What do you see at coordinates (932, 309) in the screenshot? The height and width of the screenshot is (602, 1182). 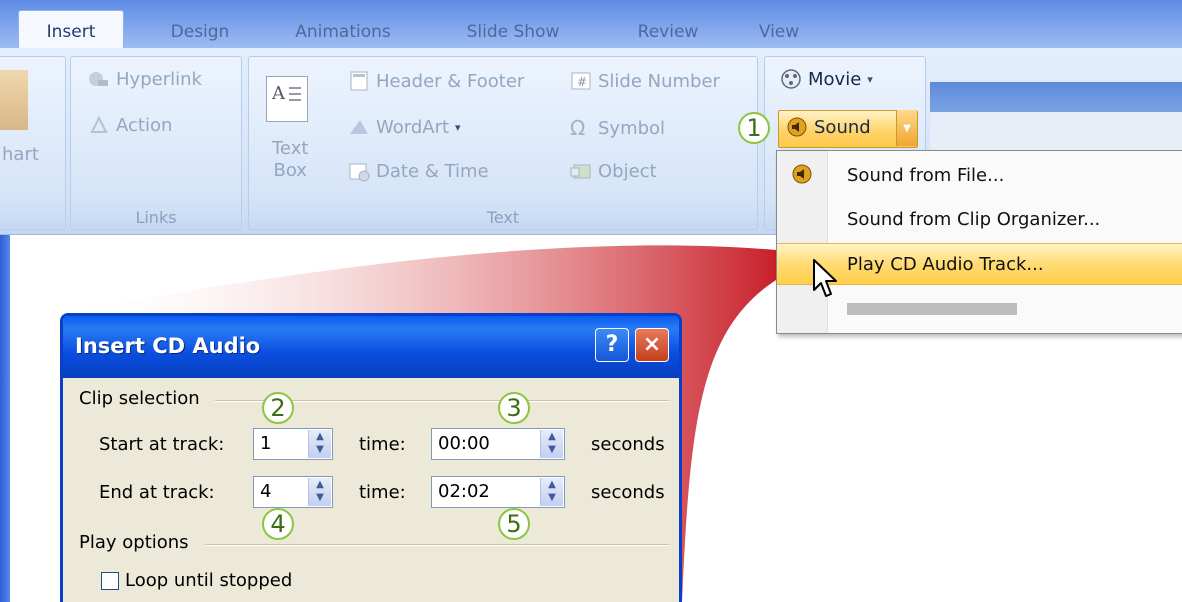 I see `menu-item-disabled` at bounding box center [932, 309].